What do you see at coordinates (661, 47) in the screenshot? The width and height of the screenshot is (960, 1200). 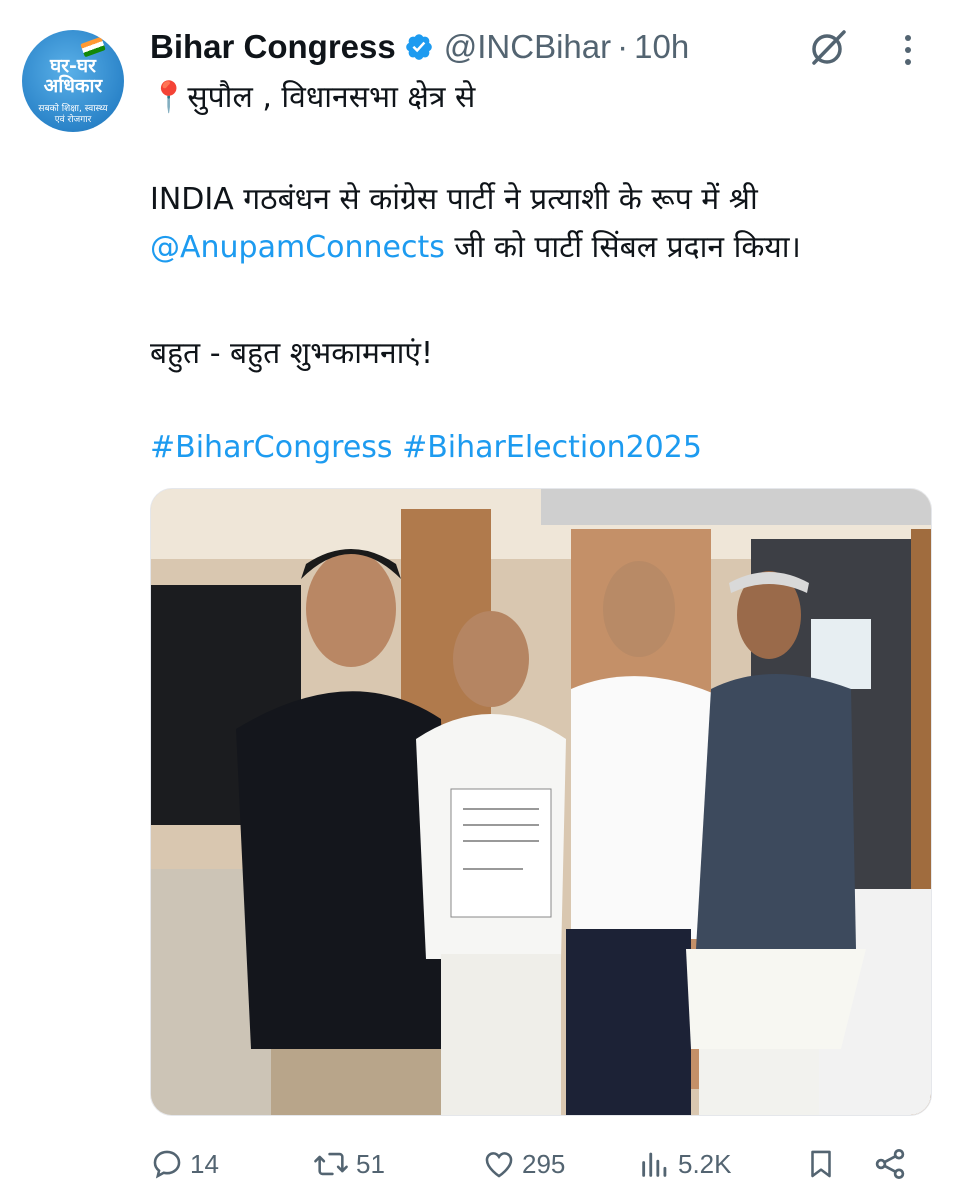 I see `timestamp: 10h` at bounding box center [661, 47].